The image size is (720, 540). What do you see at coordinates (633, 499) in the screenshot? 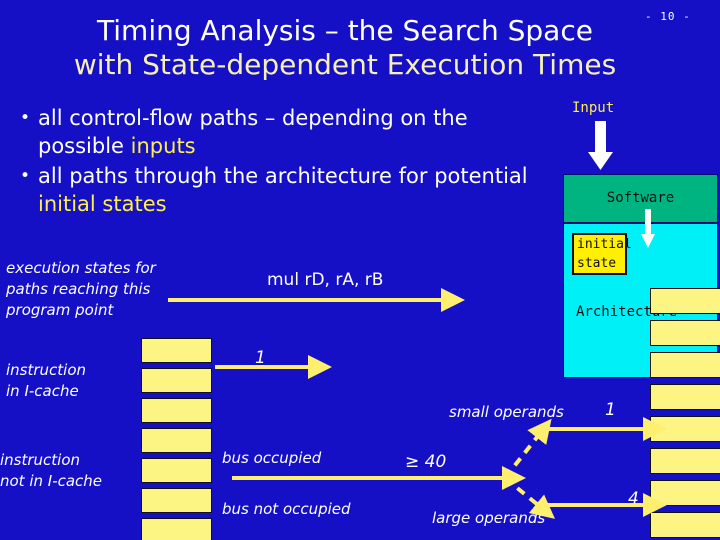
I see `cycle-count-large-operands: 4` at bounding box center [633, 499].